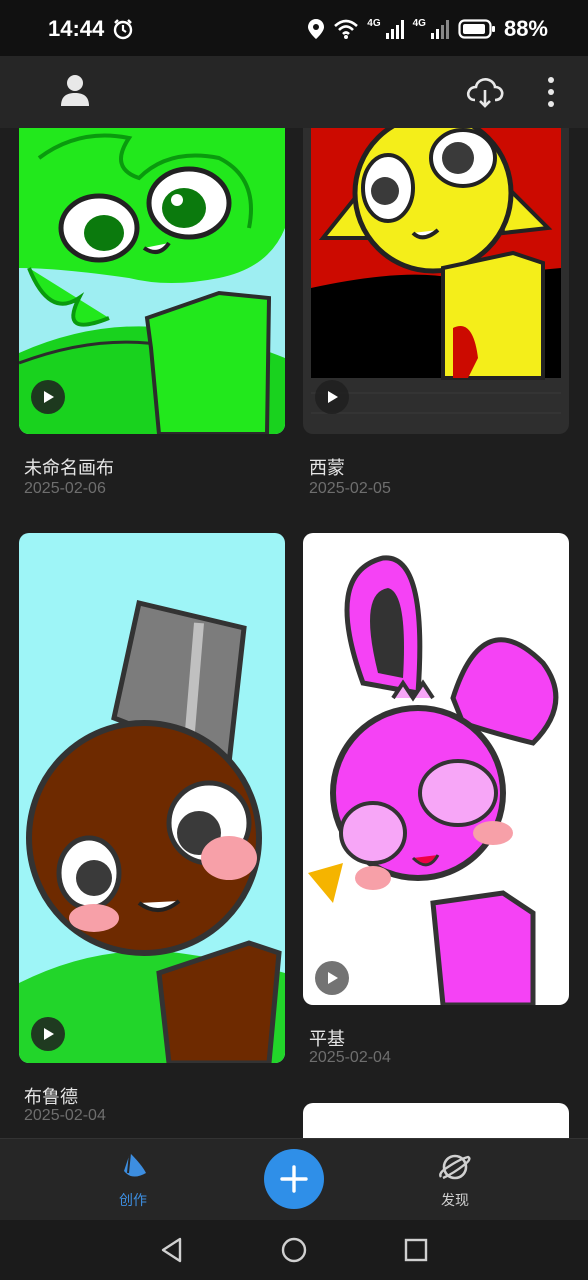  What do you see at coordinates (75, 91) in the screenshot?
I see `person-icon` at bounding box center [75, 91].